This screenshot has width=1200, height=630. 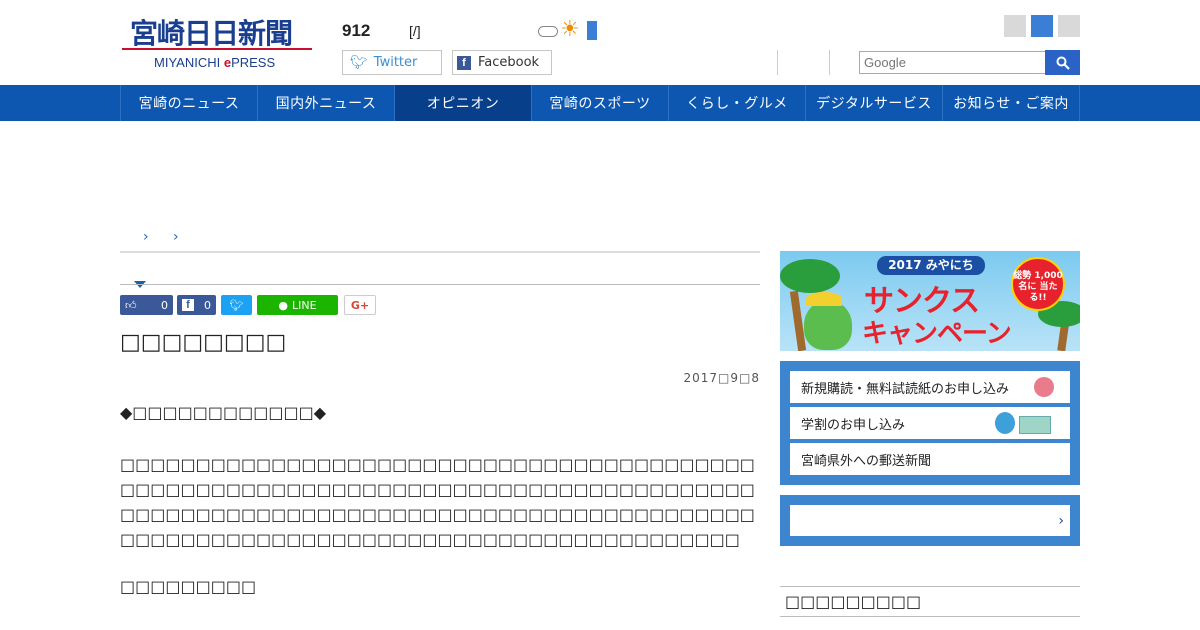 What do you see at coordinates (952, 62) in the screenshot?
I see `search-input` at bounding box center [952, 62].